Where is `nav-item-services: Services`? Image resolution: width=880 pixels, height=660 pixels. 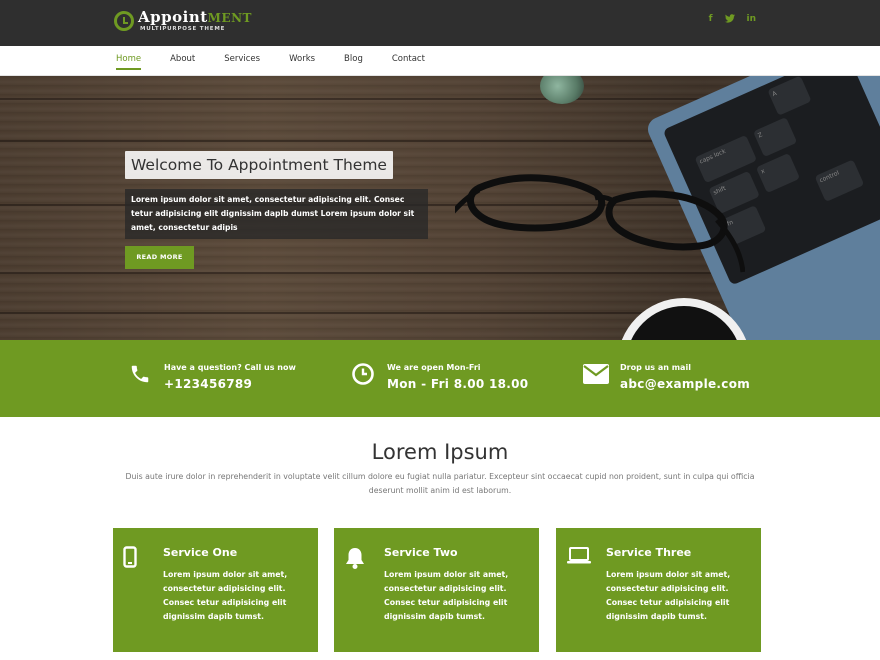 nav-item-services: Services is located at coordinates (242, 62).